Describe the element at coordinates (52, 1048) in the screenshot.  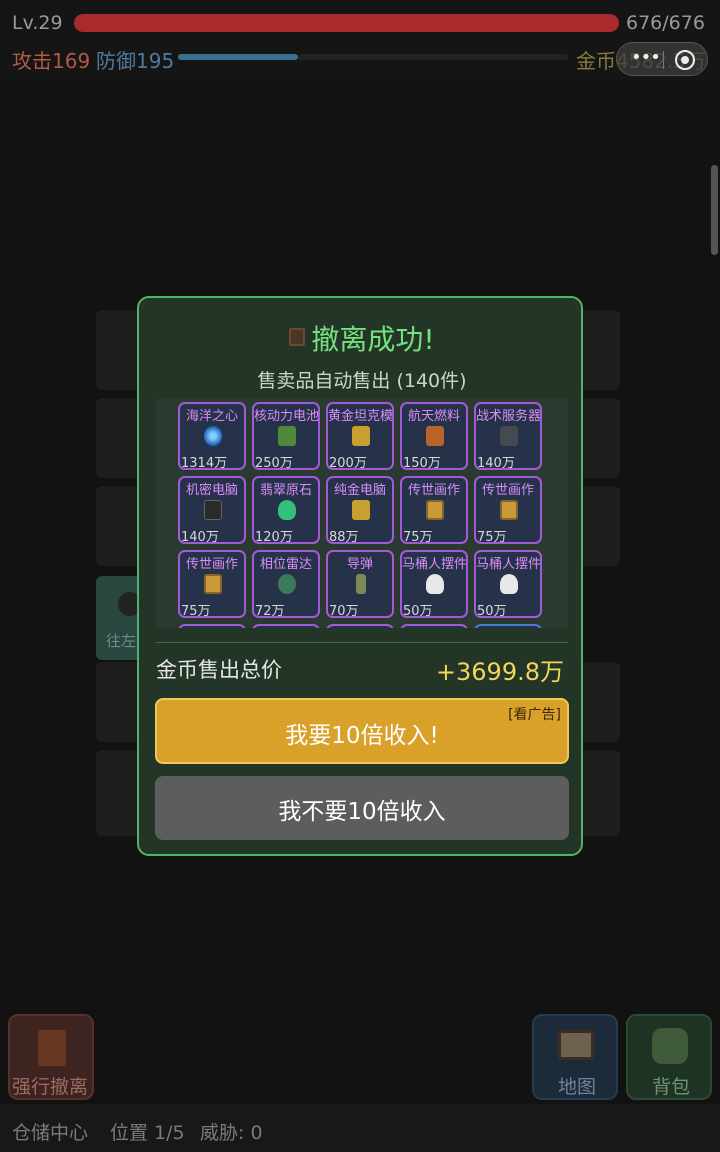
I see `exit-door-icon` at that location.